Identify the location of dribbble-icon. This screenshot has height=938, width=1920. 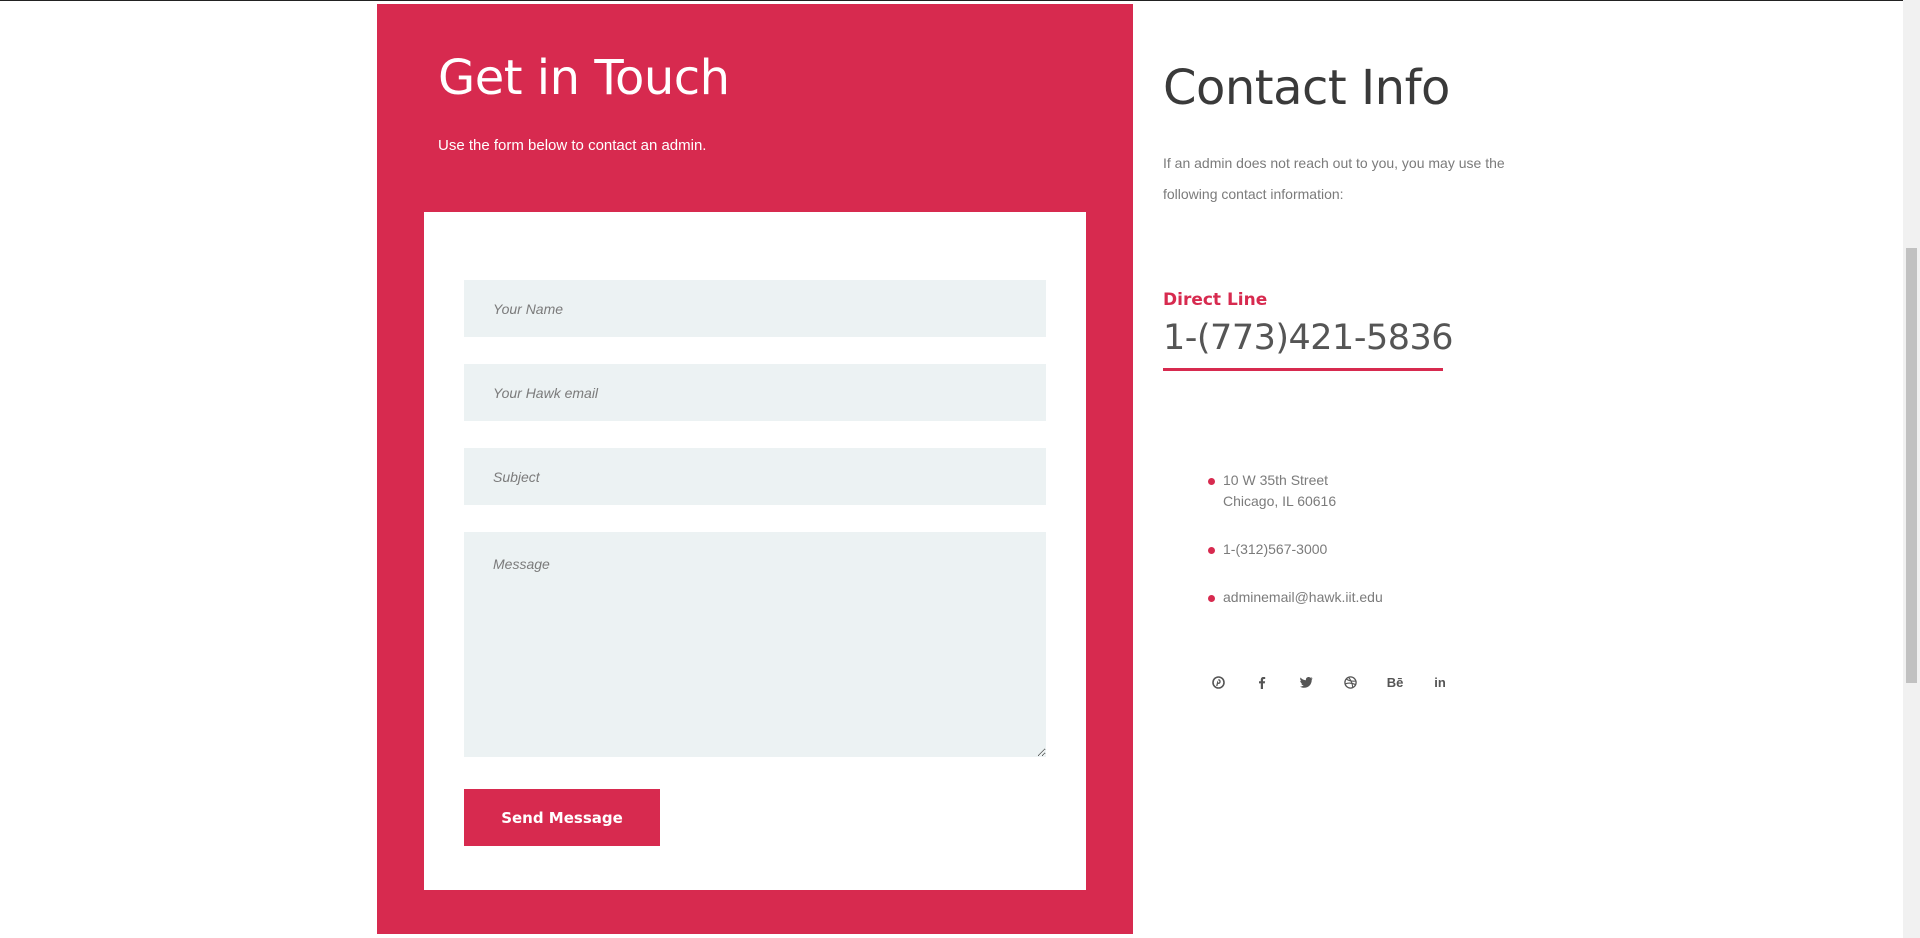
(1350, 682).